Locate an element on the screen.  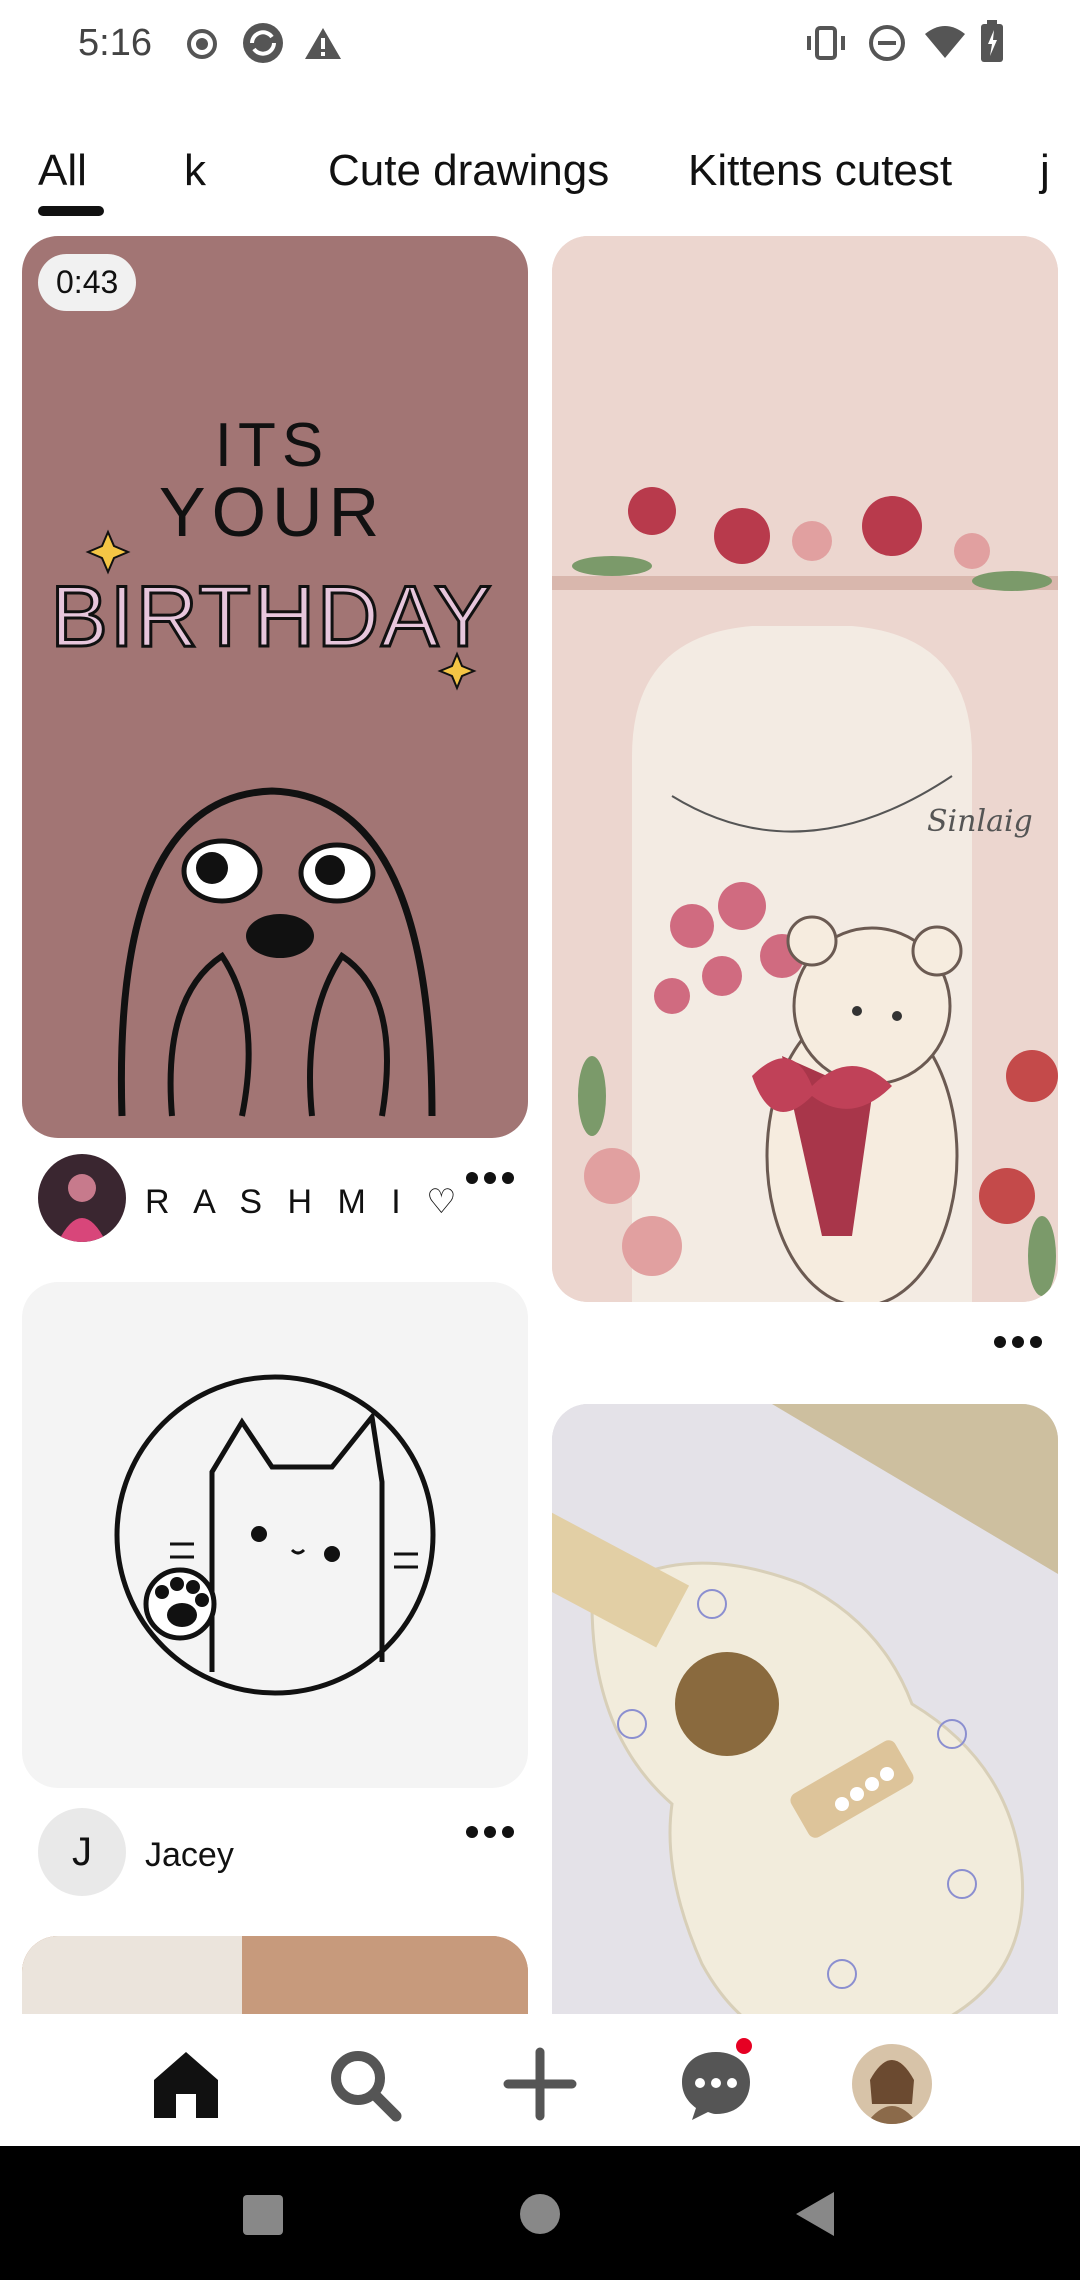
active-tab-indicator is located at coordinates (71, 211).